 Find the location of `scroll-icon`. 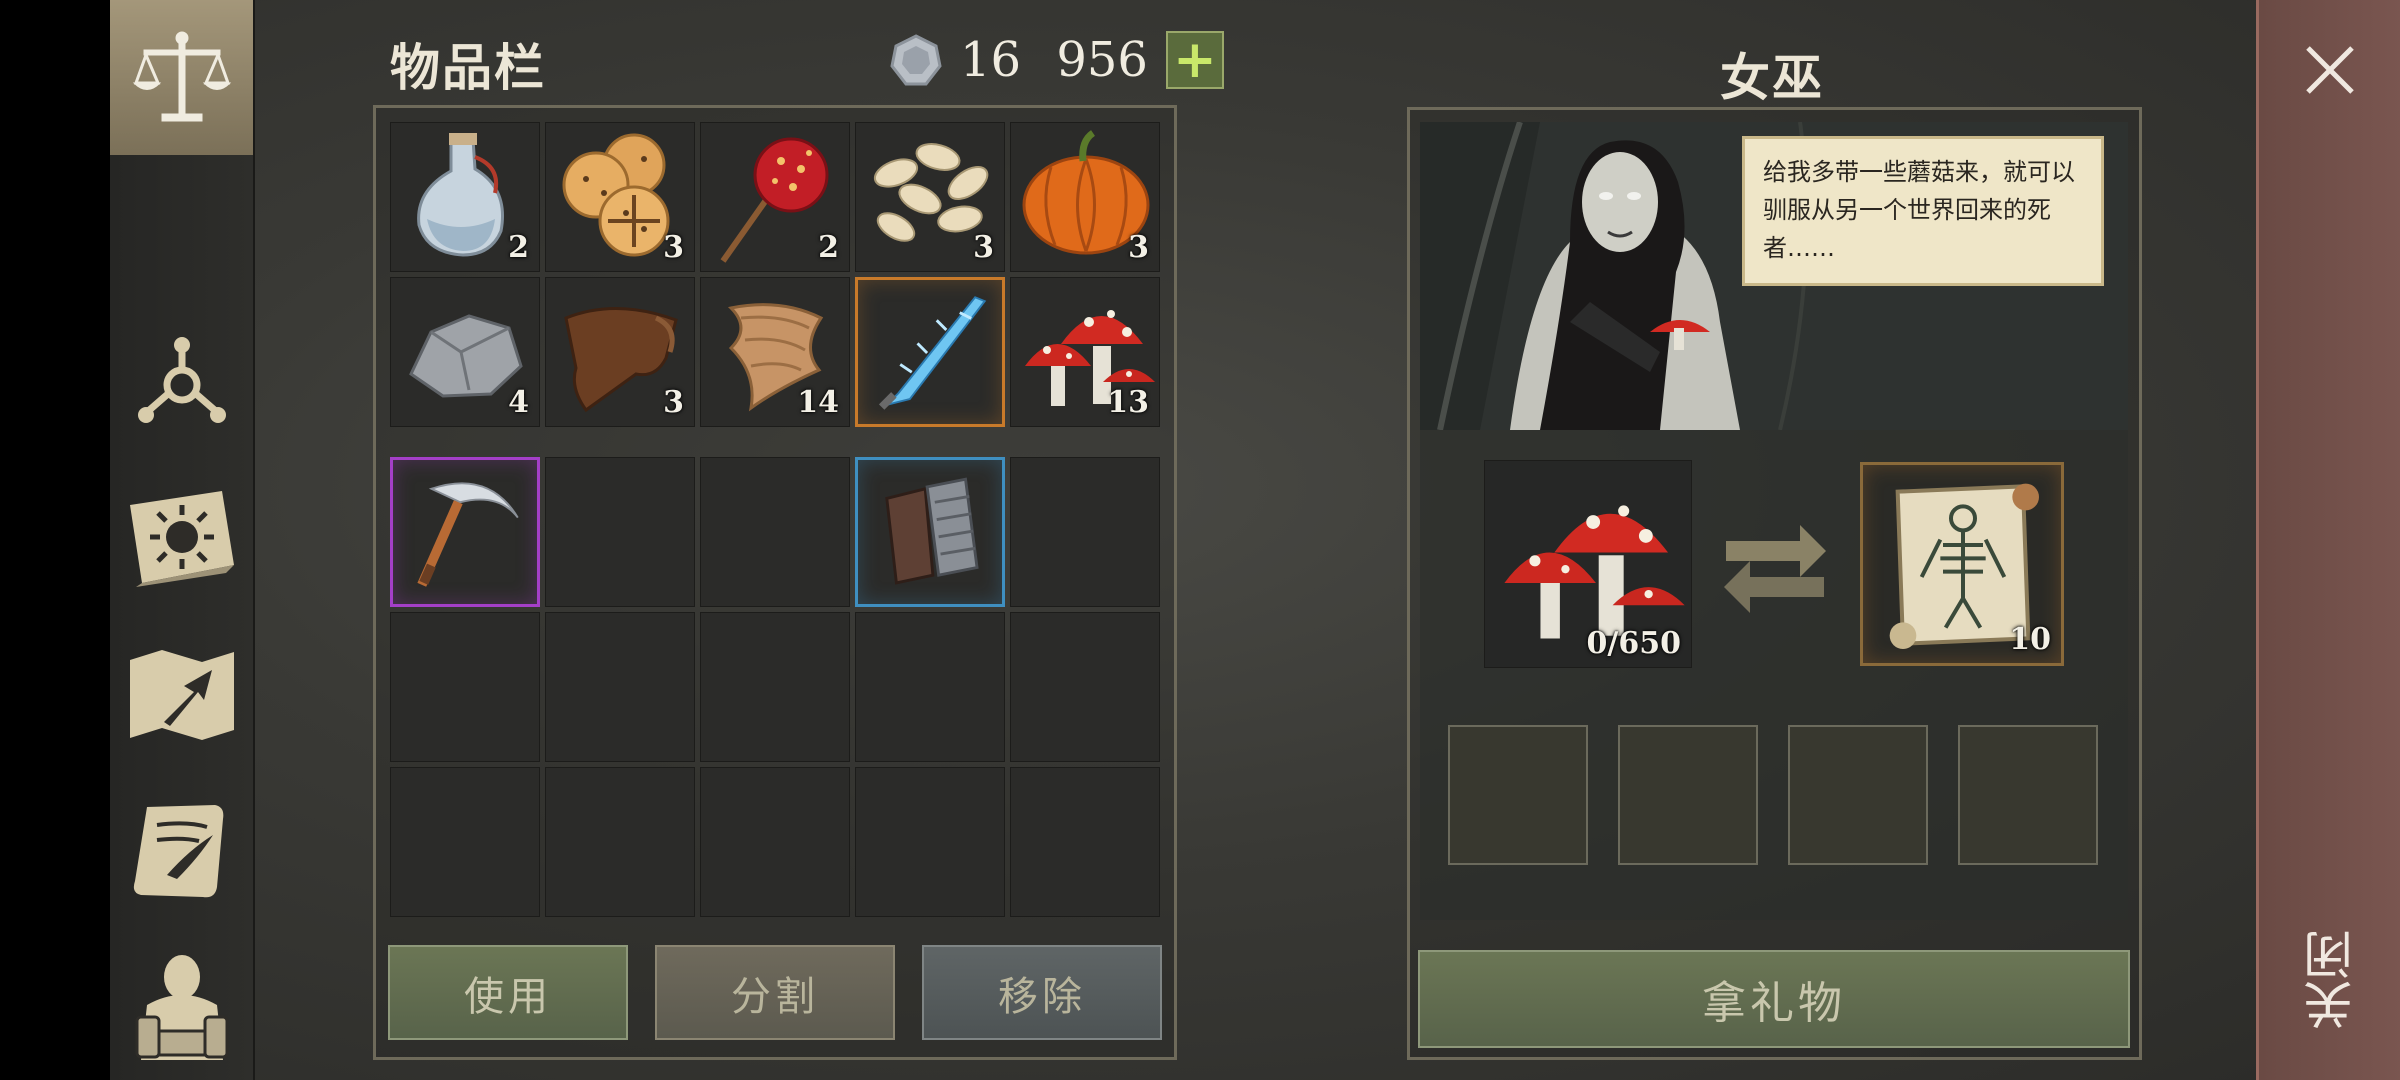

scroll-icon is located at coordinates (178, 851).